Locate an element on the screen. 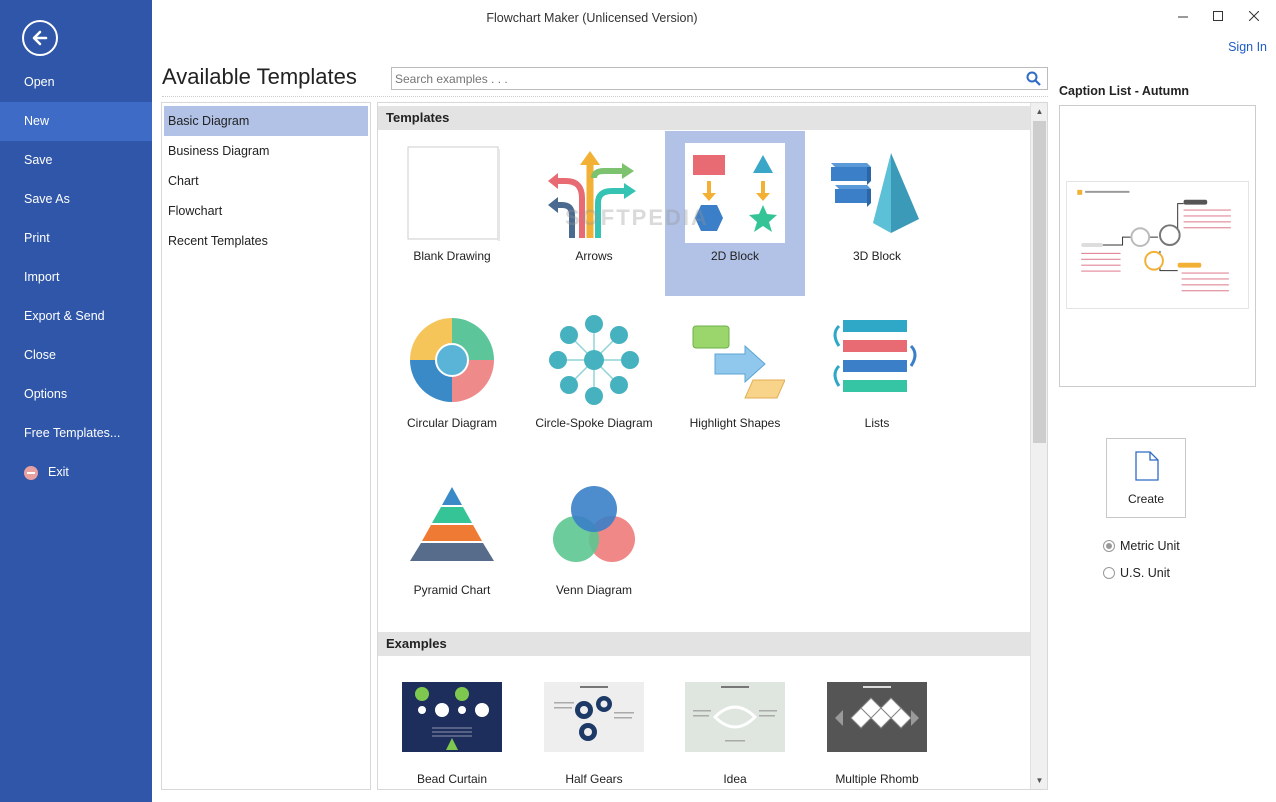 The height and width of the screenshot is (802, 1276). scroll-down-arrow-icon: ▼ is located at coordinates (1039, 780).